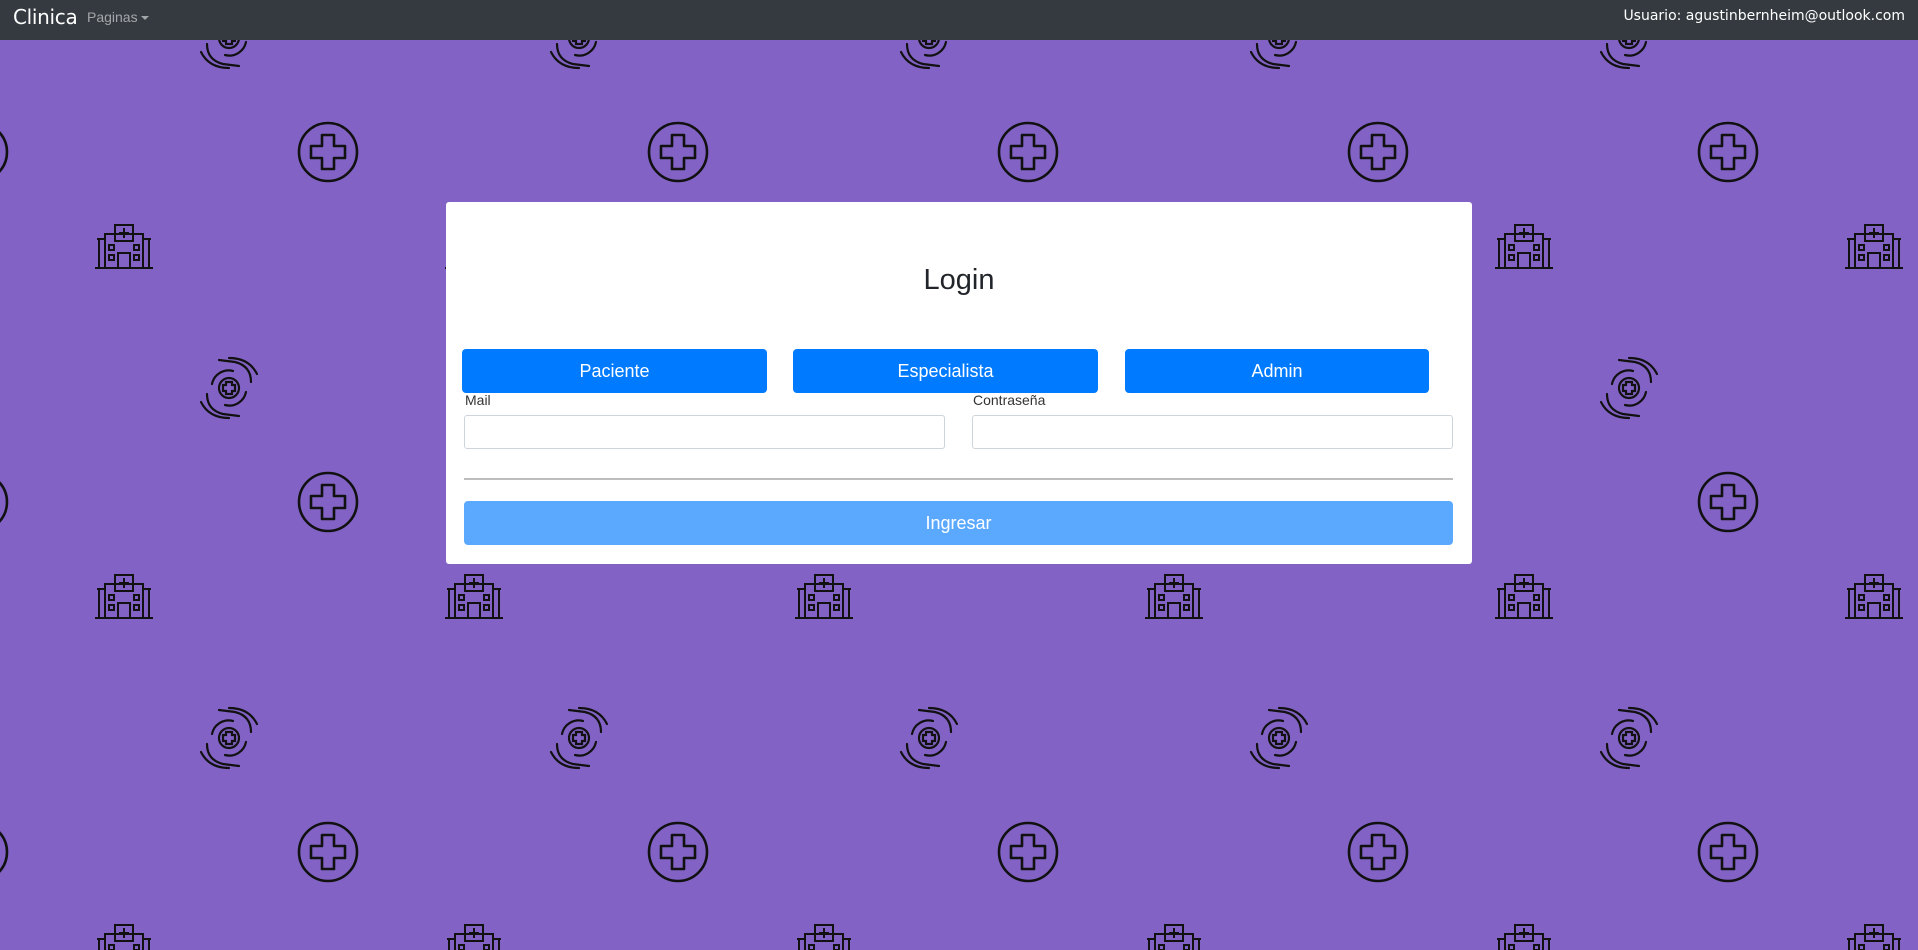  I want to click on paciente-button: Paciente, so click(614, 371).